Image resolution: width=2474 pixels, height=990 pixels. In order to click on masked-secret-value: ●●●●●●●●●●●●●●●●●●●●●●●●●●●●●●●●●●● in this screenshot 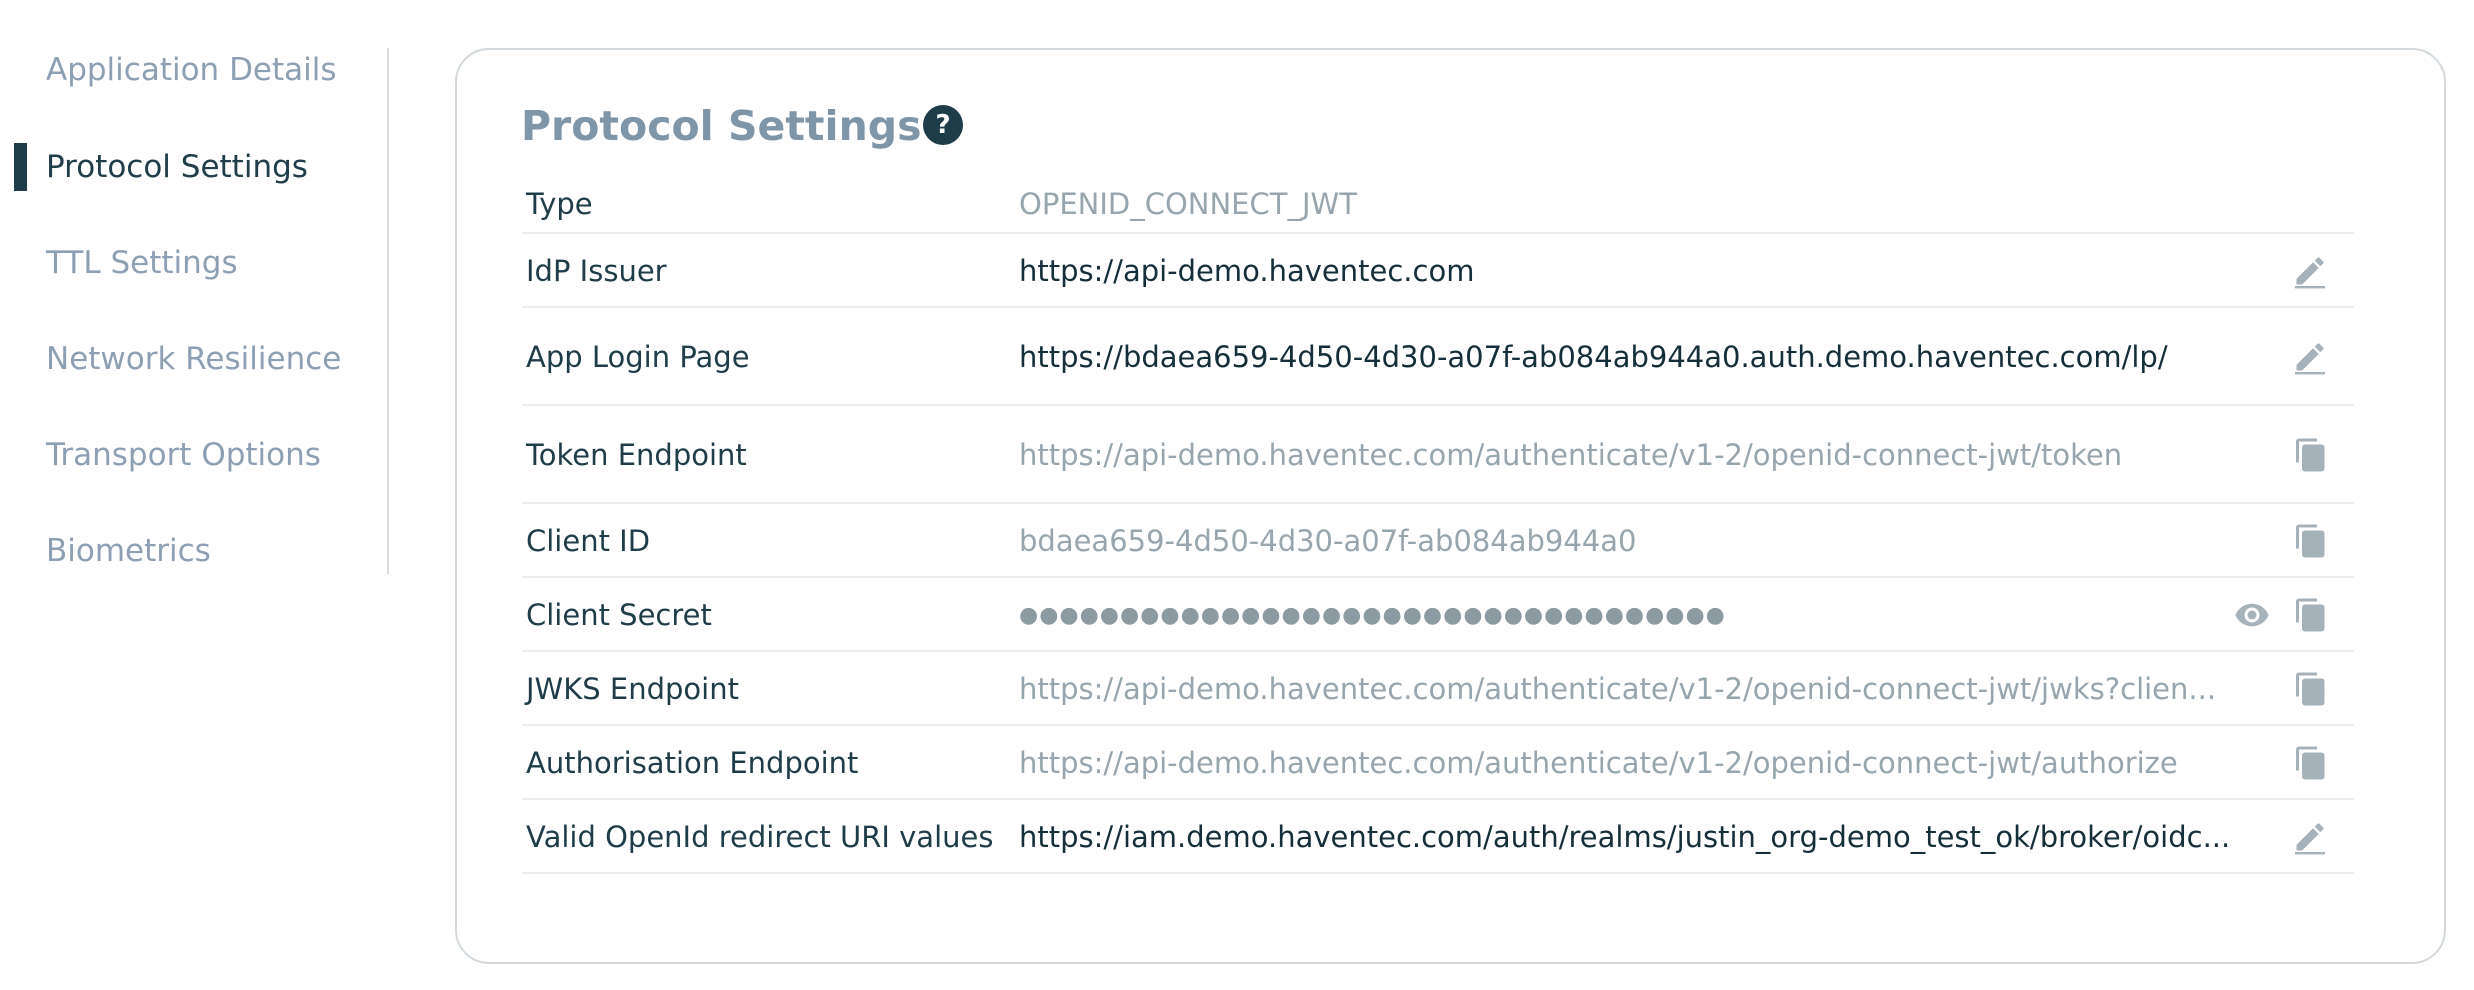, I will do `click(1372, 615)`.